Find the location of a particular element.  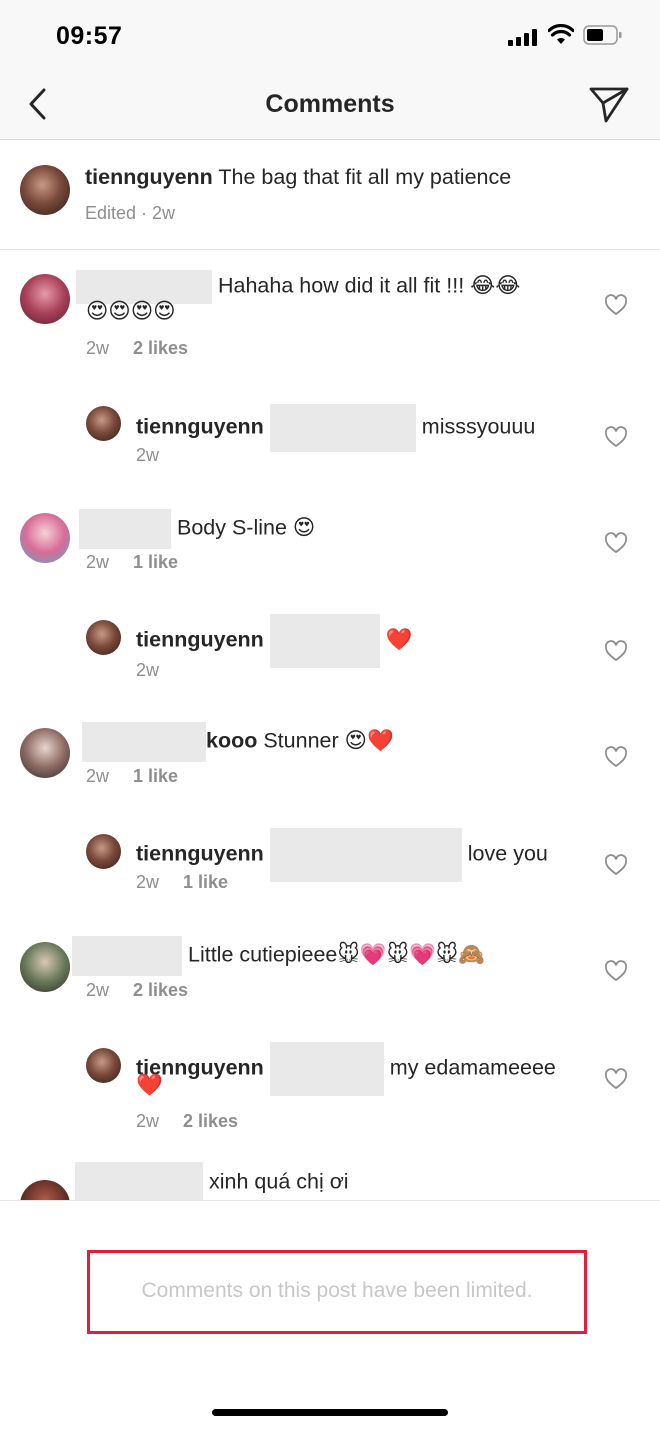

comment-text: tiennguyenn misssyouuu is located at coordinates (335, 428).